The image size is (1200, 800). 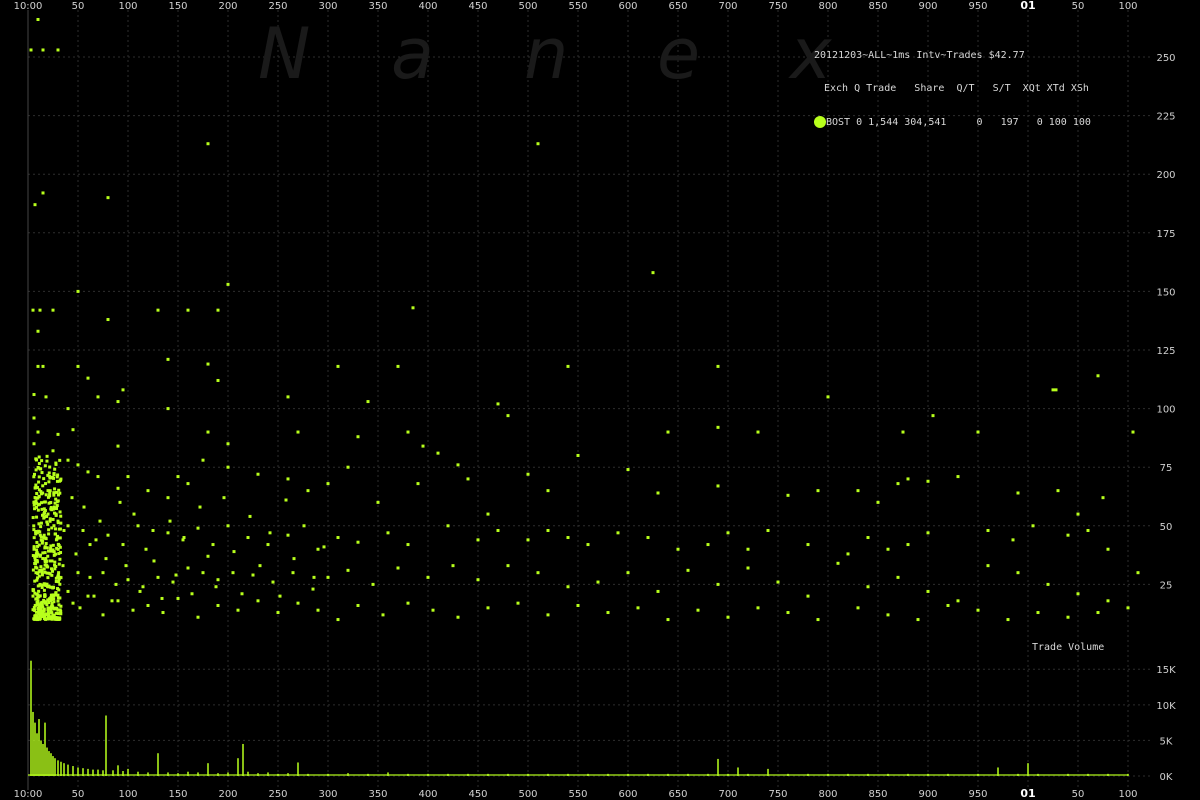 I want to click on x-tick-label-bottom: 900, so click(x=927, y=794).